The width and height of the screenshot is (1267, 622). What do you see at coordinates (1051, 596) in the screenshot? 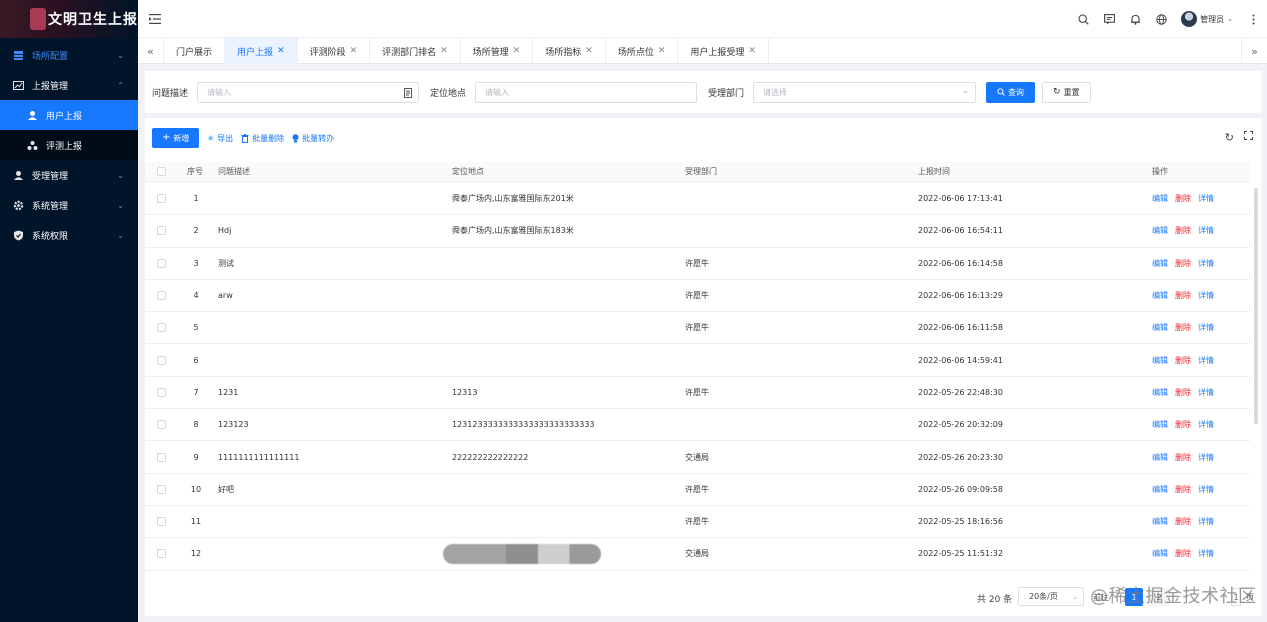
I see `page-size-select: 20条/页 ⌄` at bounding box center [1051, 596].